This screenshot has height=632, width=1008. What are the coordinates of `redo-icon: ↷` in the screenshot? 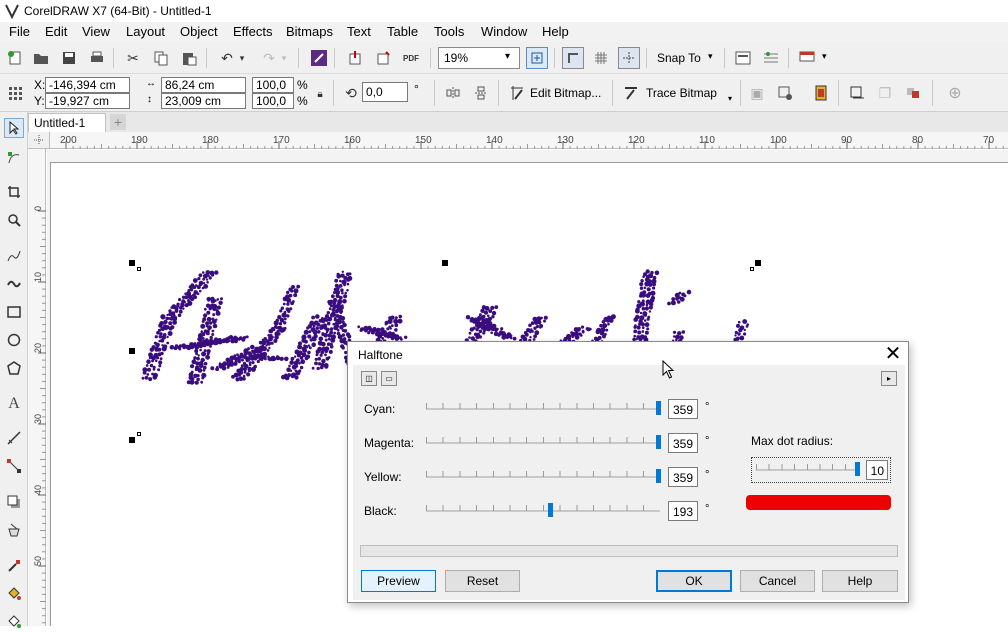 It's located at (269, 58).